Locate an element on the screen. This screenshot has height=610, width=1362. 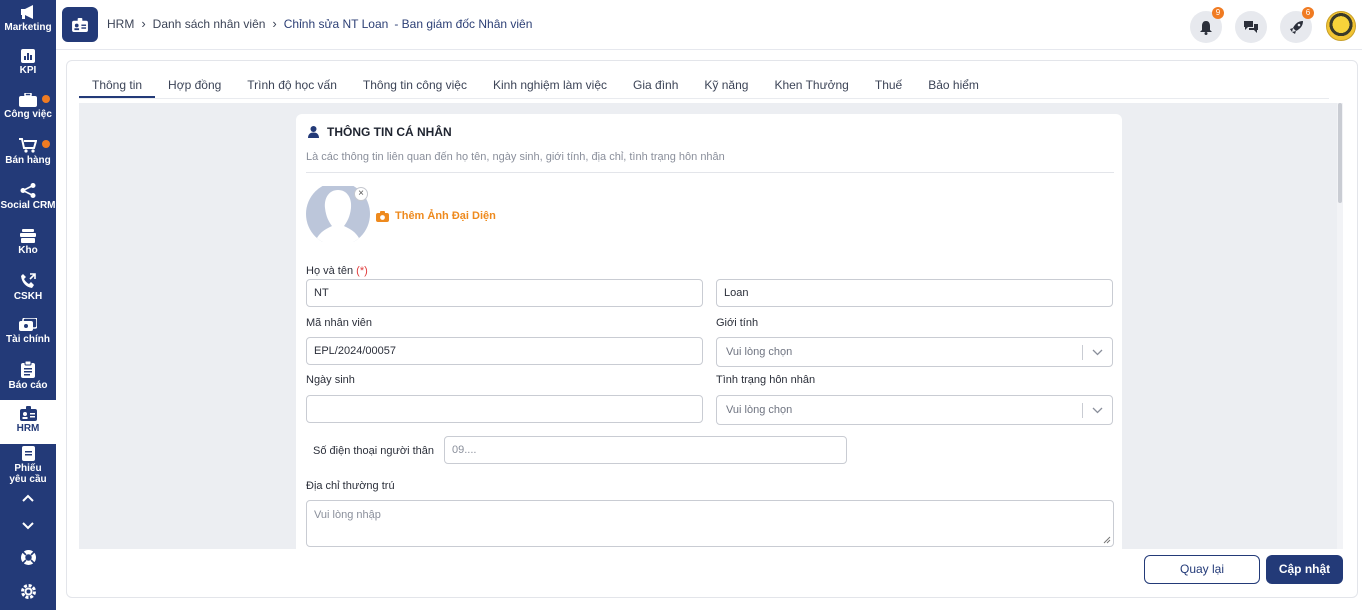
tab-hop-dong: Hợp đồng is located at coordinates (194, 85).